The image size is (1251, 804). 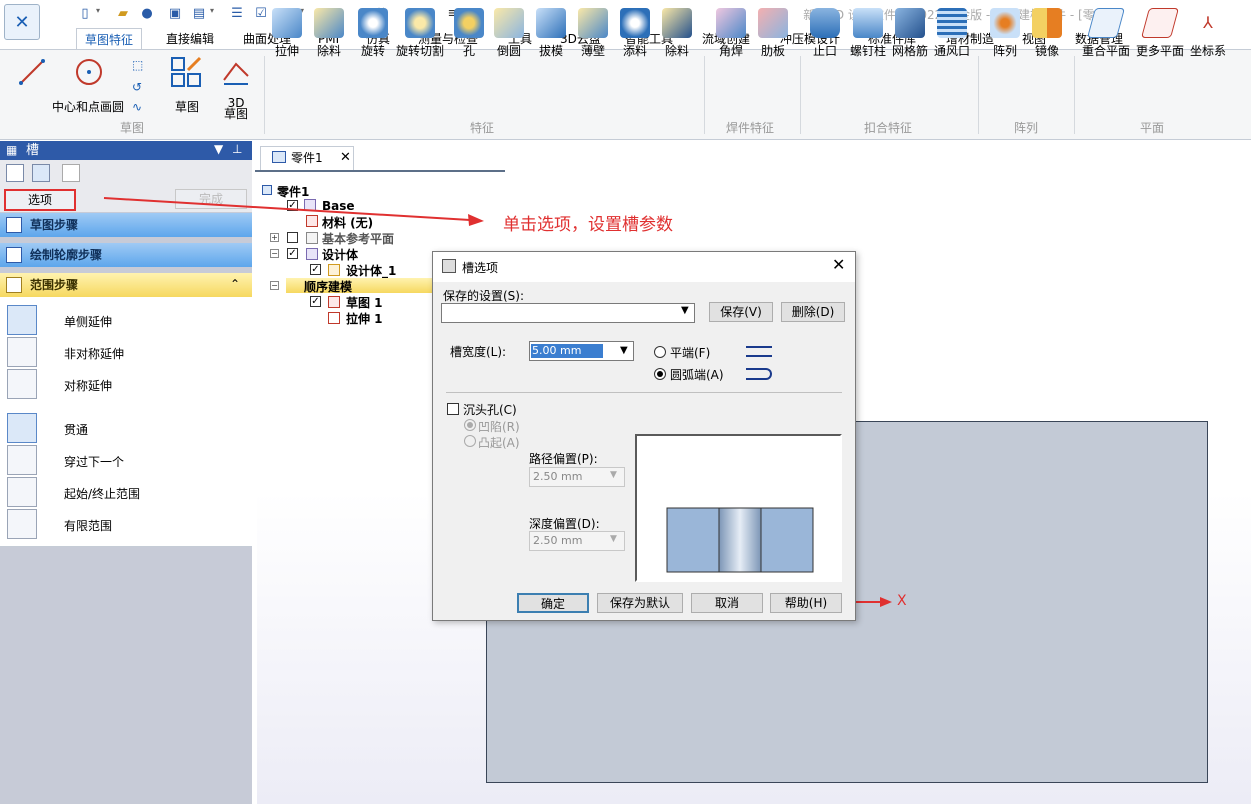 I want to click on slot-preview-graphic, so click(x=740, y=540).